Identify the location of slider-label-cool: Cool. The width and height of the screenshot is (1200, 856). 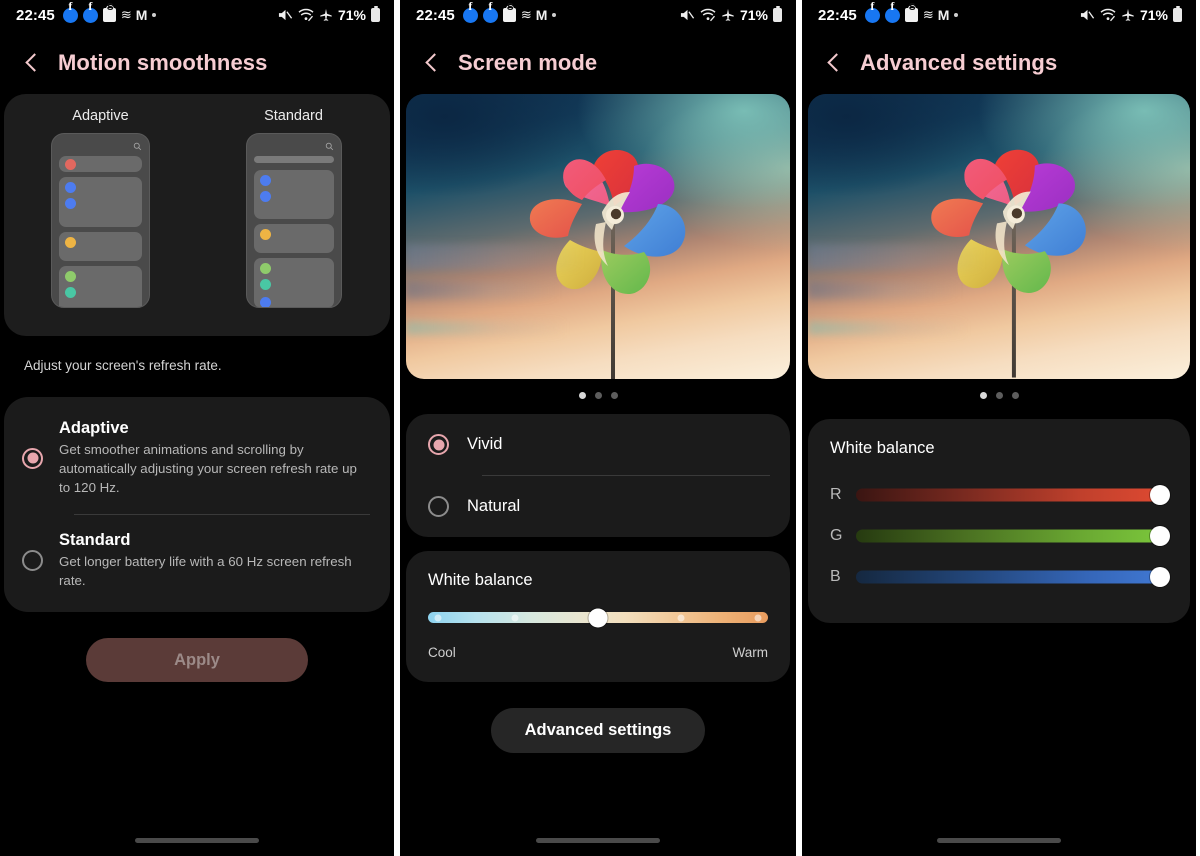
(442, 652).